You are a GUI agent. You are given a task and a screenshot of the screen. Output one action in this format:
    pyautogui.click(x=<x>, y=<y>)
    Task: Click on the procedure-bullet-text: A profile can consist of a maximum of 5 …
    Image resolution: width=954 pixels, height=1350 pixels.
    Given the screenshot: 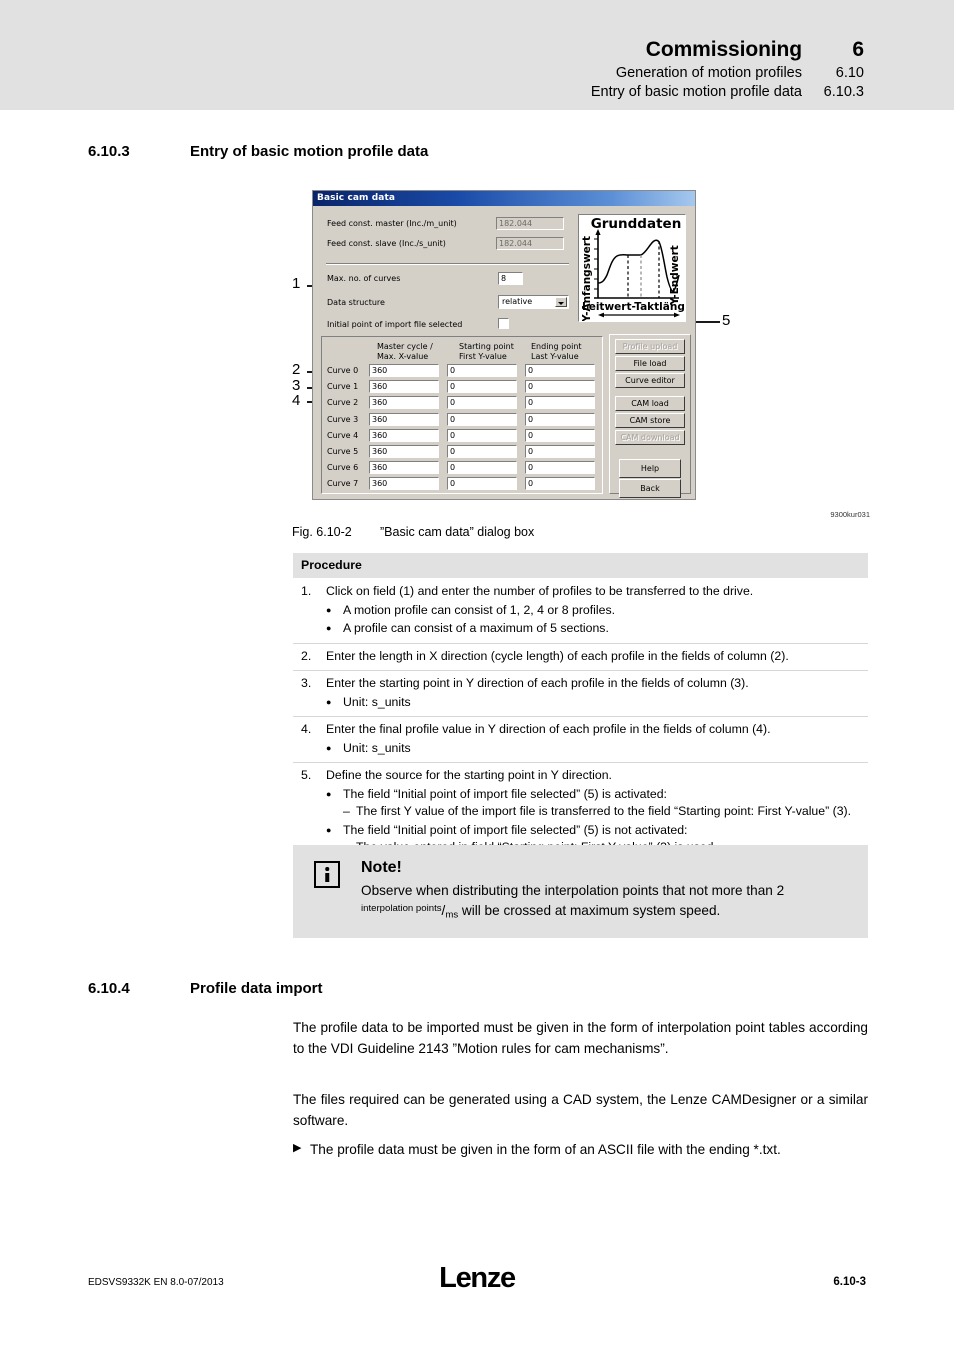 What is the action you would take?
    pyautogui.click(x=476, y=628)
    